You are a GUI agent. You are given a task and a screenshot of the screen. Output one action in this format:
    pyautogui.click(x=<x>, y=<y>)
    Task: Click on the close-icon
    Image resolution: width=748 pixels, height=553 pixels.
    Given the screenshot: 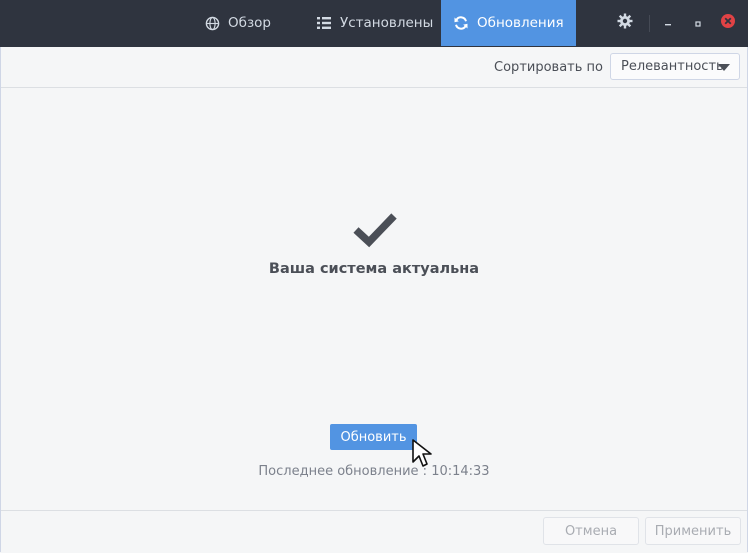 What is the action you would take?
    pyautogui.click(x=728, y=23)
    